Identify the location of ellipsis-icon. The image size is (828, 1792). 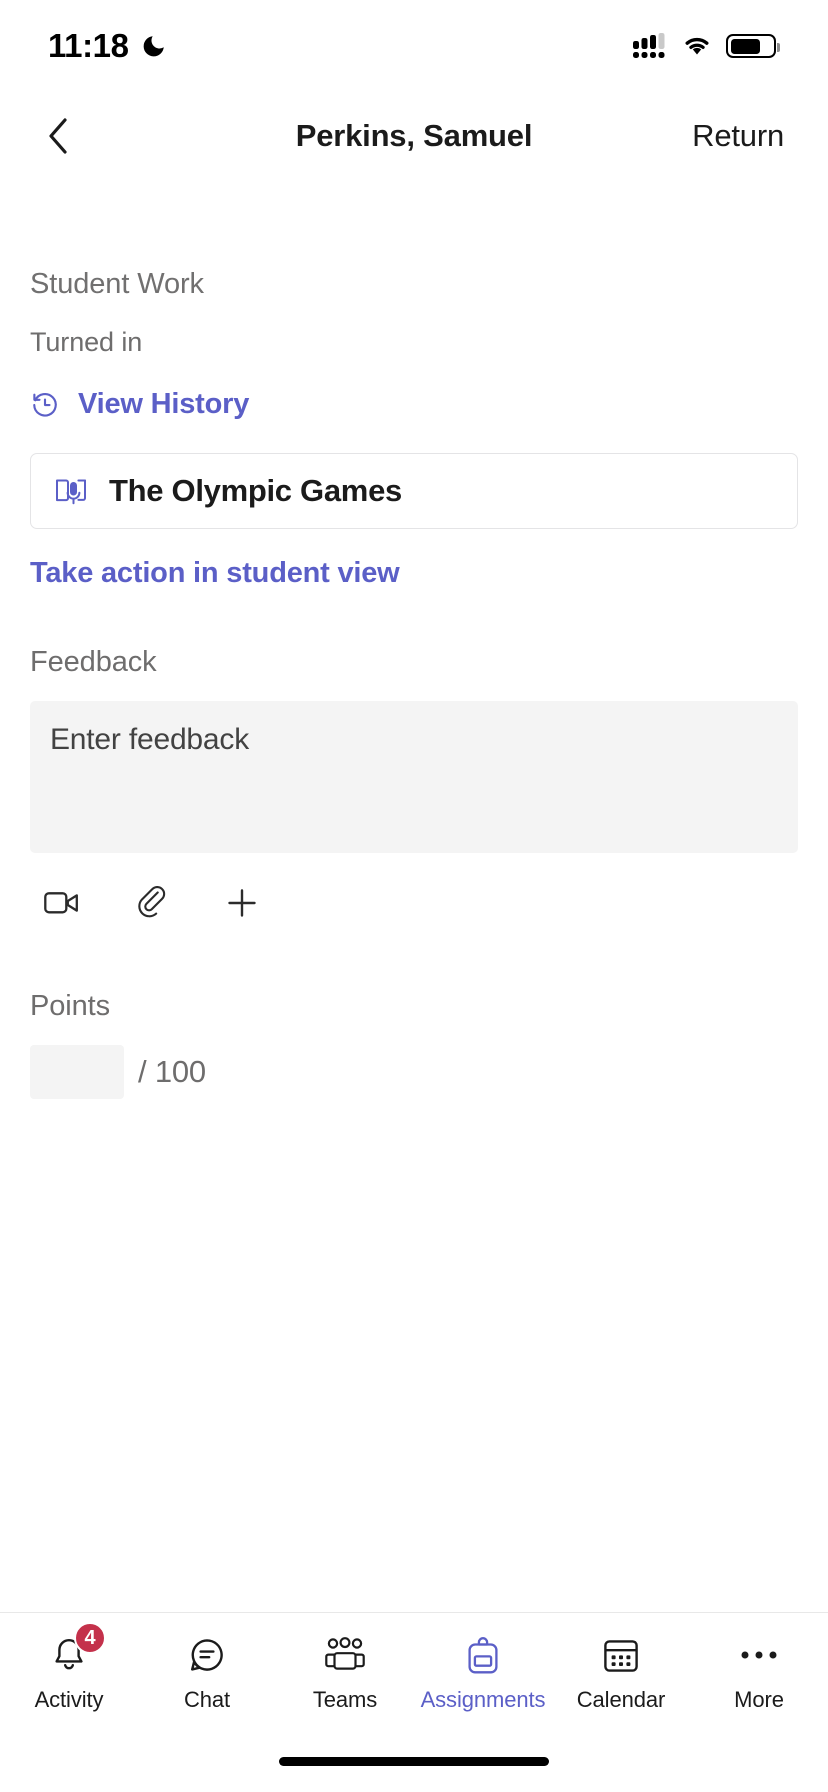
(759, 1655).